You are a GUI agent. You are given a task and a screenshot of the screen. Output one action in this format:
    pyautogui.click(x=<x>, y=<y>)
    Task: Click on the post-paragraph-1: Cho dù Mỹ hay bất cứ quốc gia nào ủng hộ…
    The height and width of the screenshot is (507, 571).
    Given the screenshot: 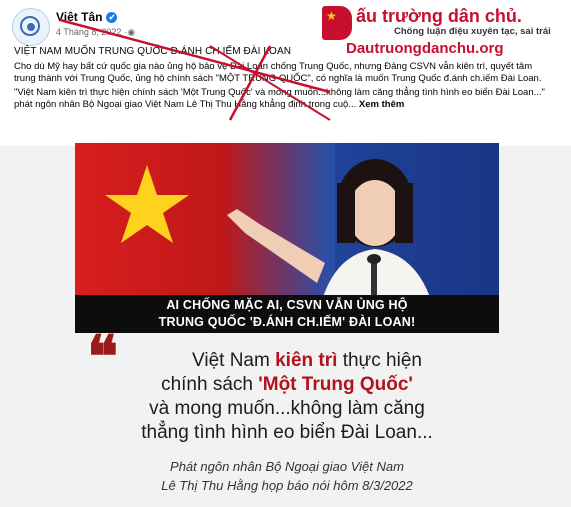 What is the action you would take?
    pyautogui.click(x=278, y=72)
    